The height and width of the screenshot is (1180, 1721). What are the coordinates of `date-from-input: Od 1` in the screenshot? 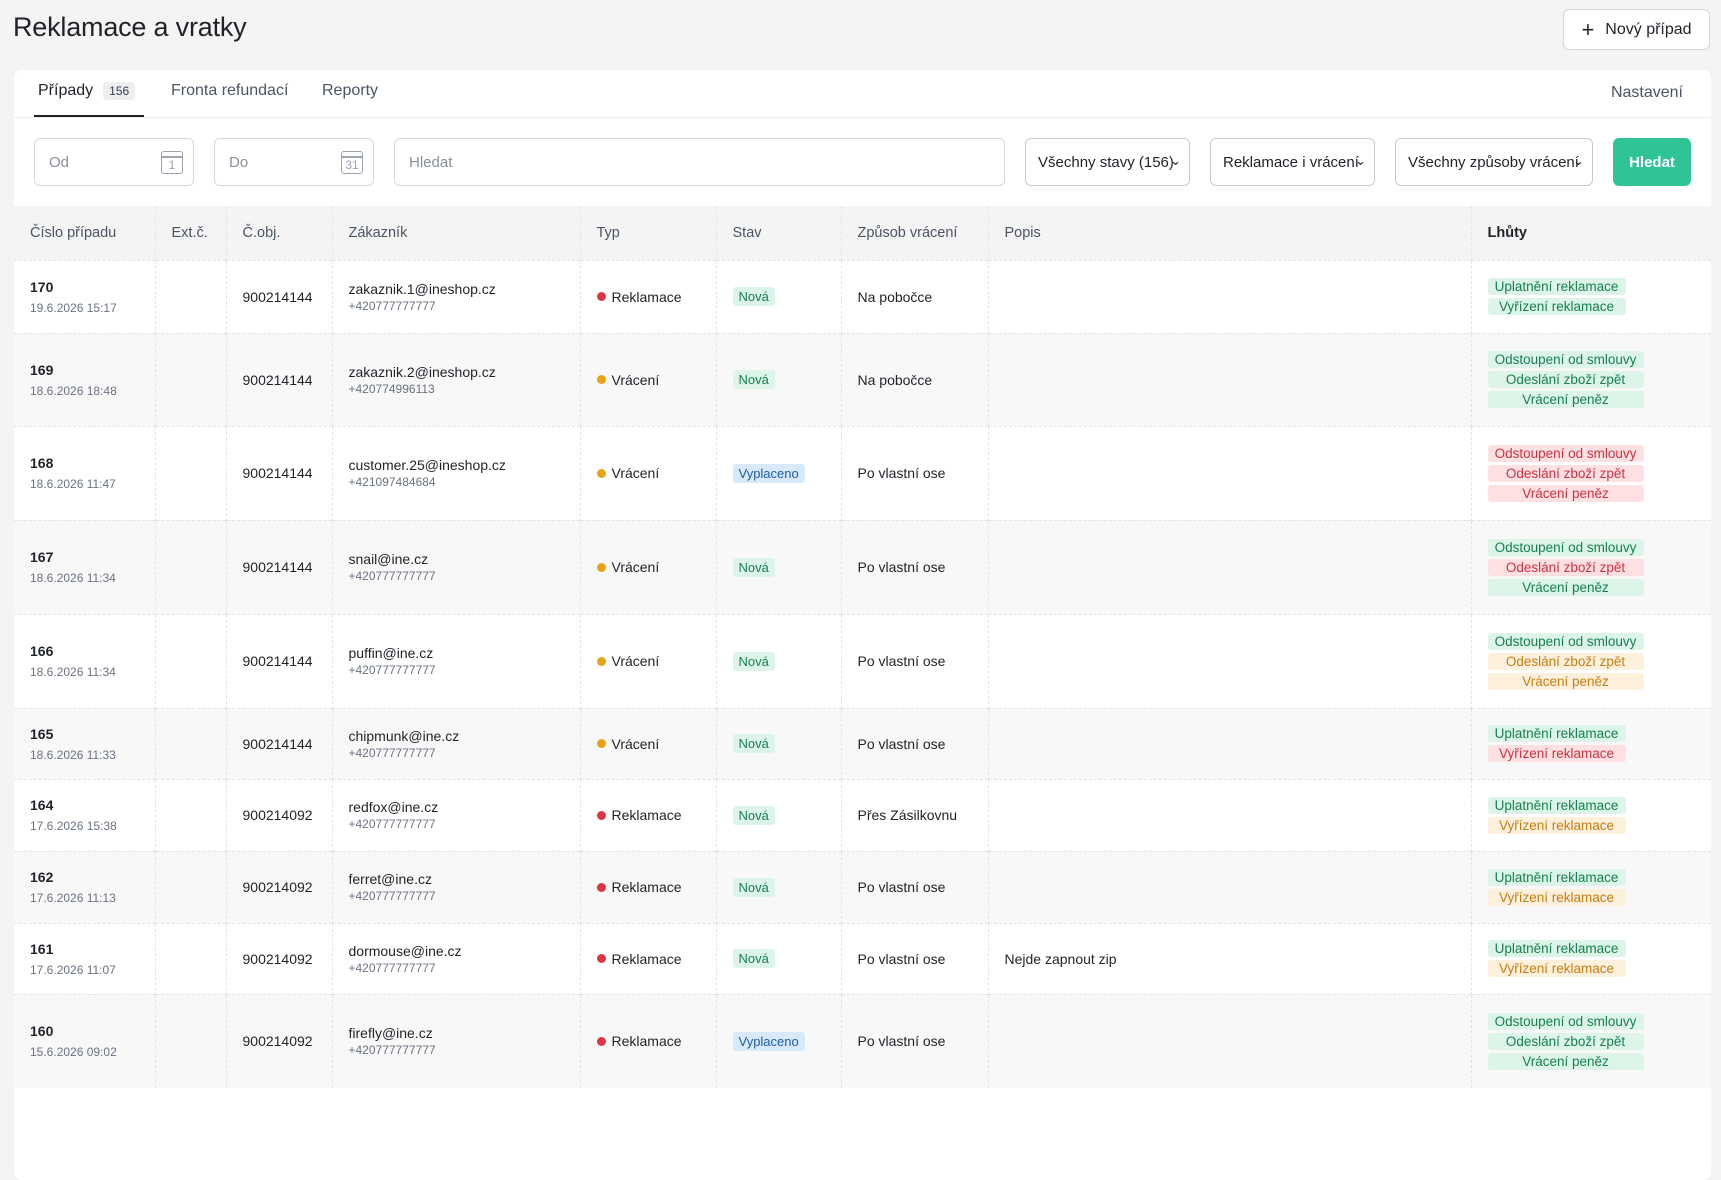 It's located at (114, 162).